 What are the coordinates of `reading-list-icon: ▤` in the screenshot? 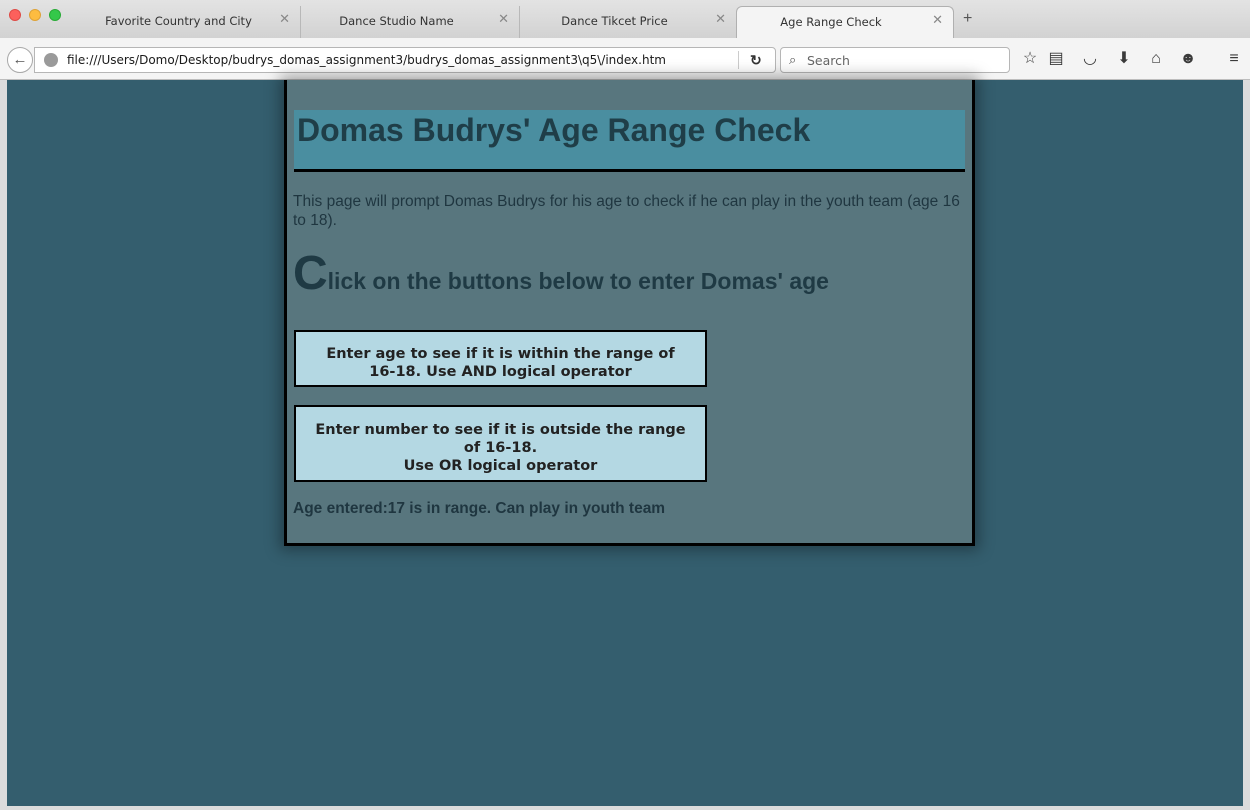 It's located at (1056, 59).